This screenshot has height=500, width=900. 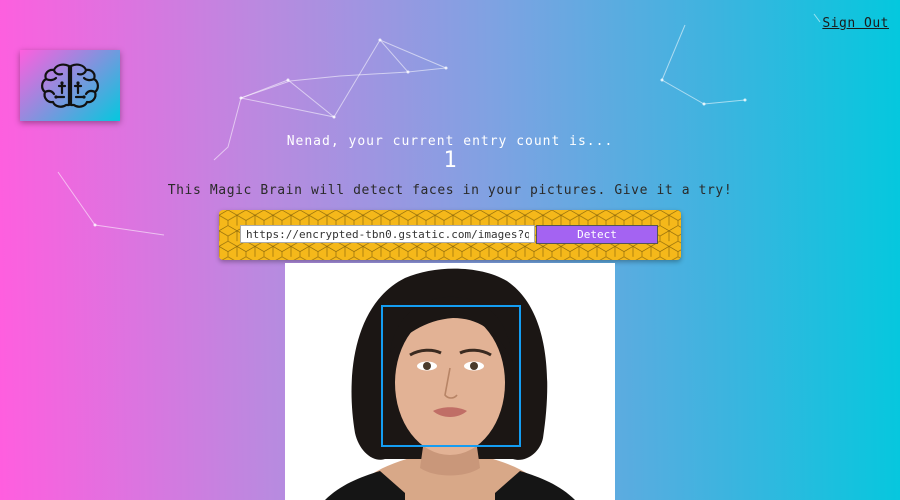 I want to click on app-logo, so click(x=70, y=85).